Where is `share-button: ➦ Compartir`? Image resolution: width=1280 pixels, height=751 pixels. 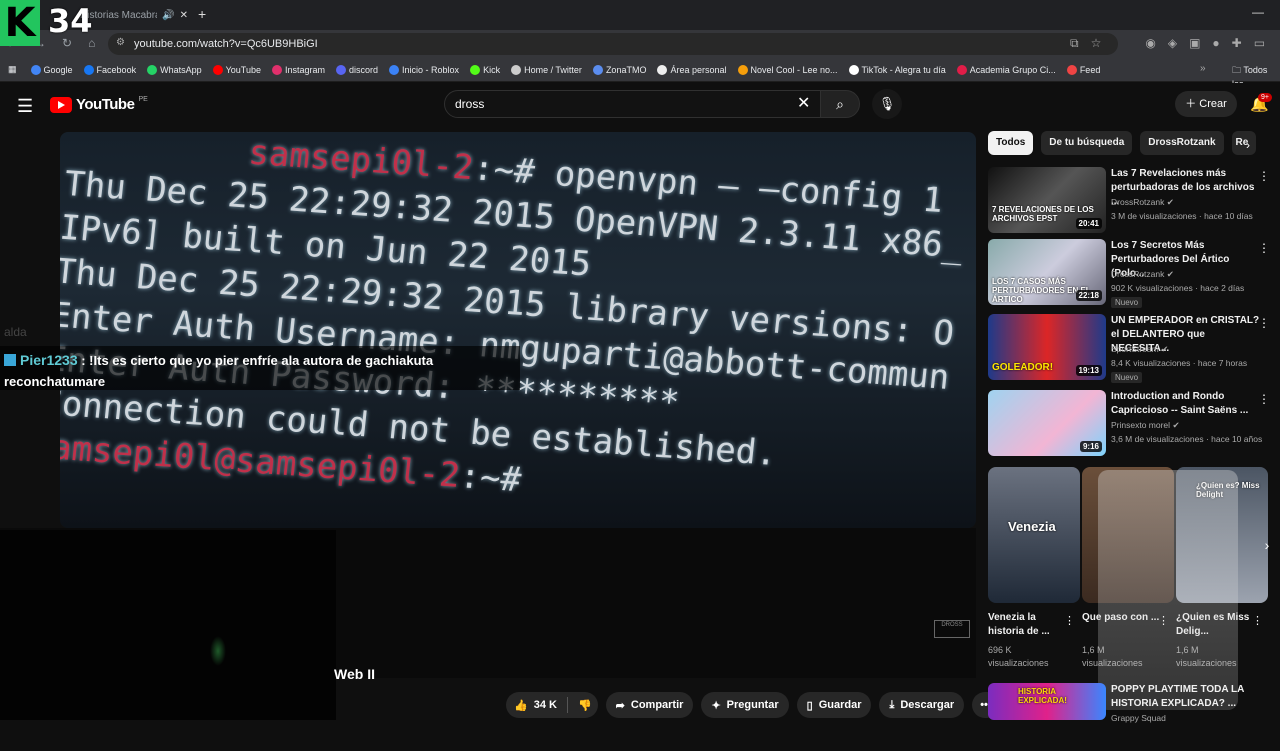
share-button: ➦ Compartir is located at coordinates (649, 705).